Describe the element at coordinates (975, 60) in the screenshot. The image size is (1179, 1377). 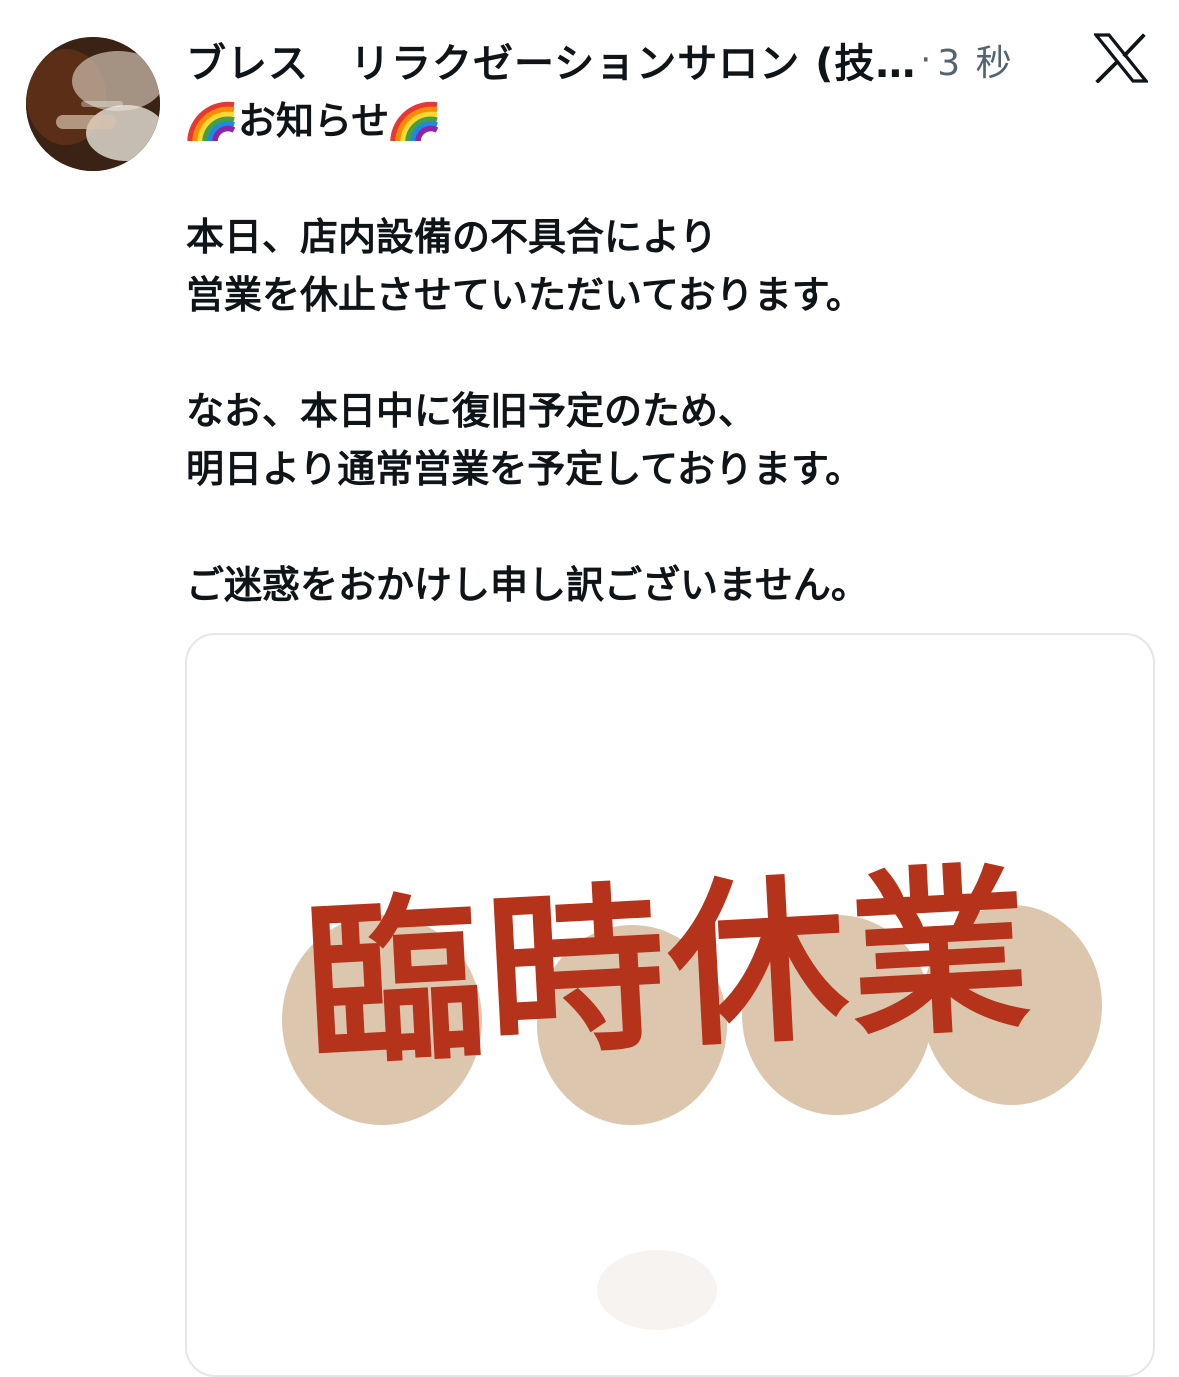
I see `post-time: 3 秒` at that location.